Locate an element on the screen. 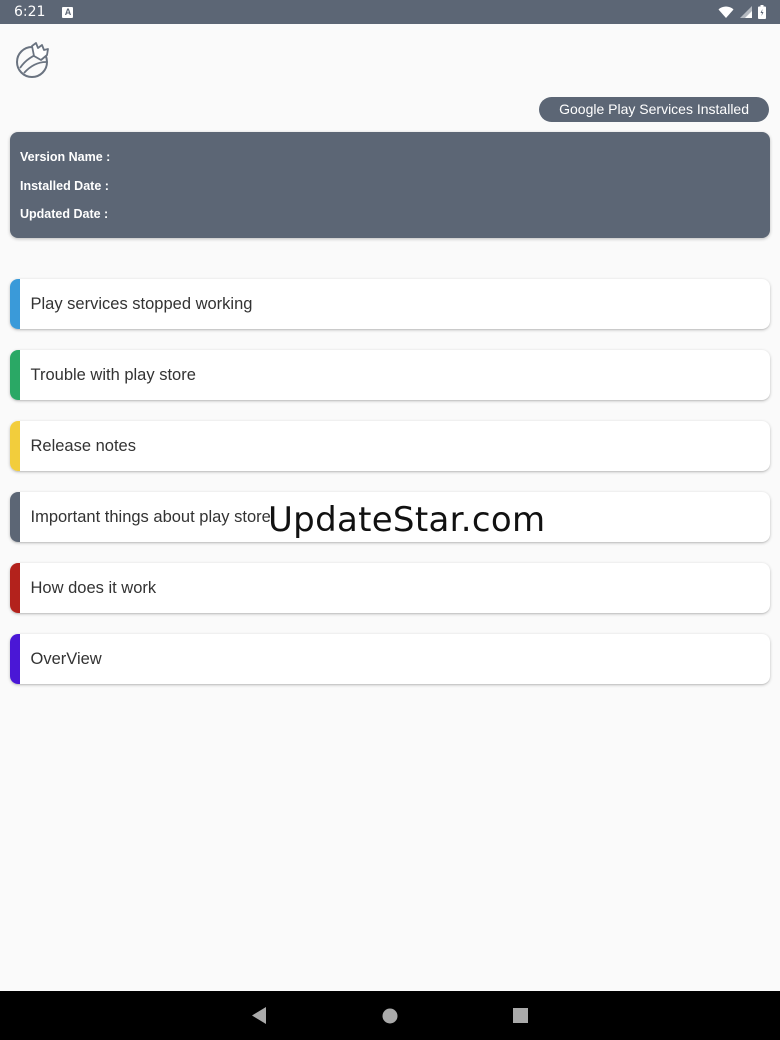 This screenshot has height=1040, width=780. menu-item-play-services-stopped: Play services stopped working is located at coordinates (390, 304).